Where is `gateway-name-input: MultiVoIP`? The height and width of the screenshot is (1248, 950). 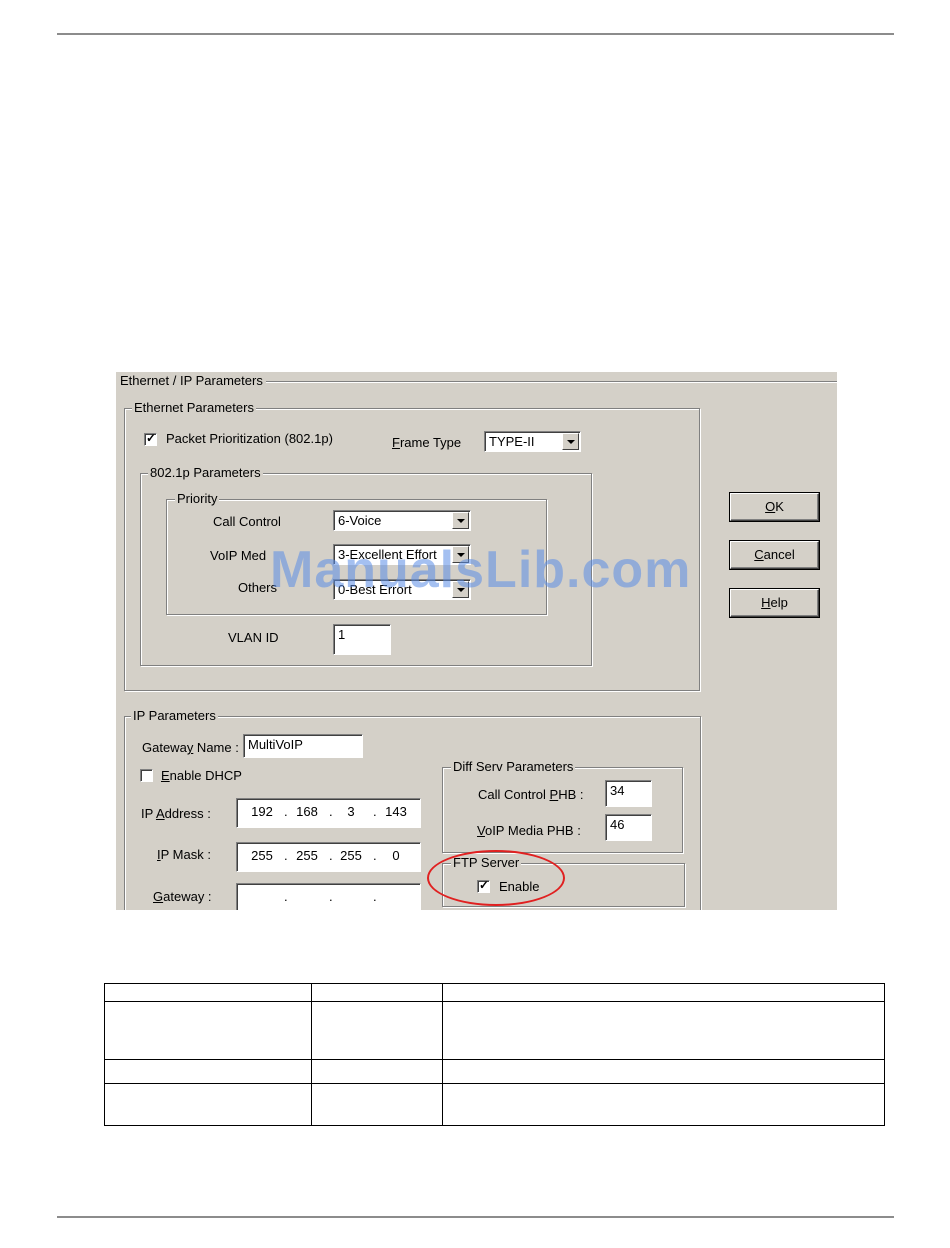 gateway-name-input: MultiVoIP is located at coordinates (303, 746).